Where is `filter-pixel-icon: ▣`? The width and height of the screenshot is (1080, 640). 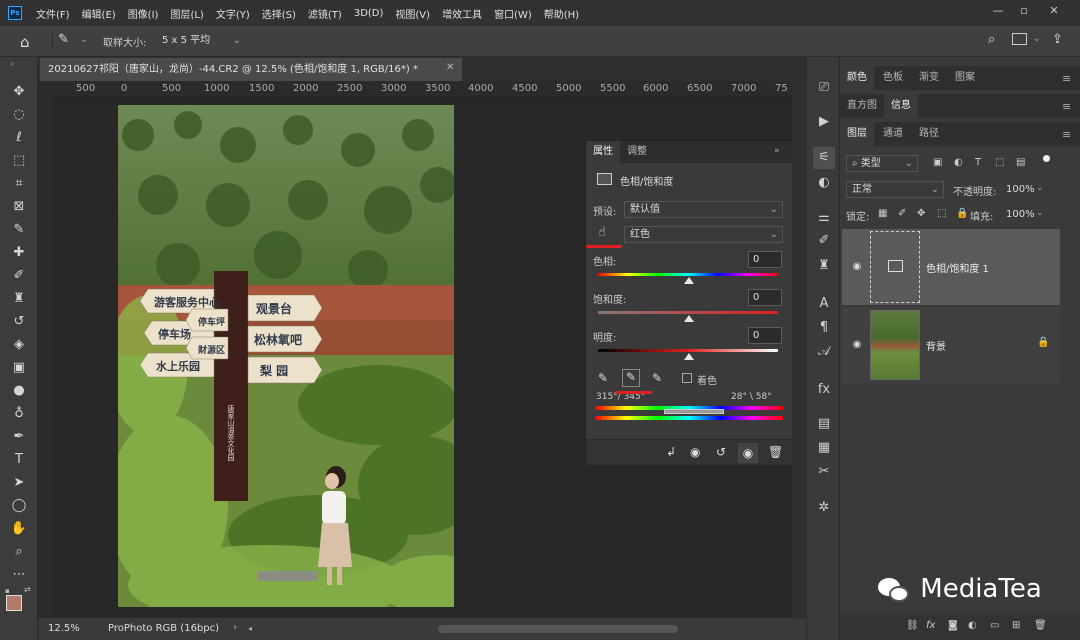 filter-pixel-icon: ▣ is located at coordinates (937, 162).